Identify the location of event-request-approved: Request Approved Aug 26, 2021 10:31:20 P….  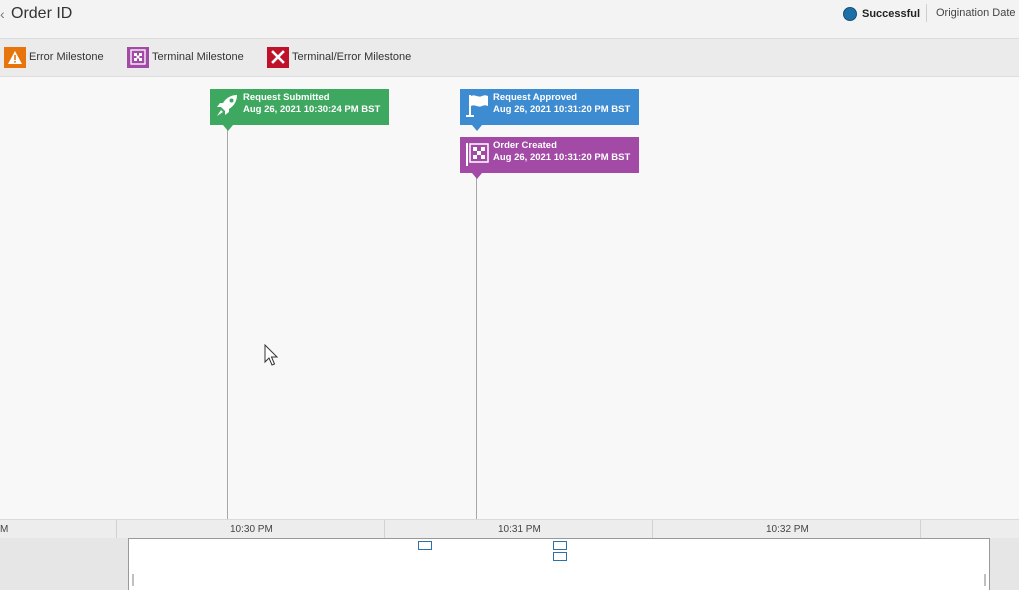
(549, 110).